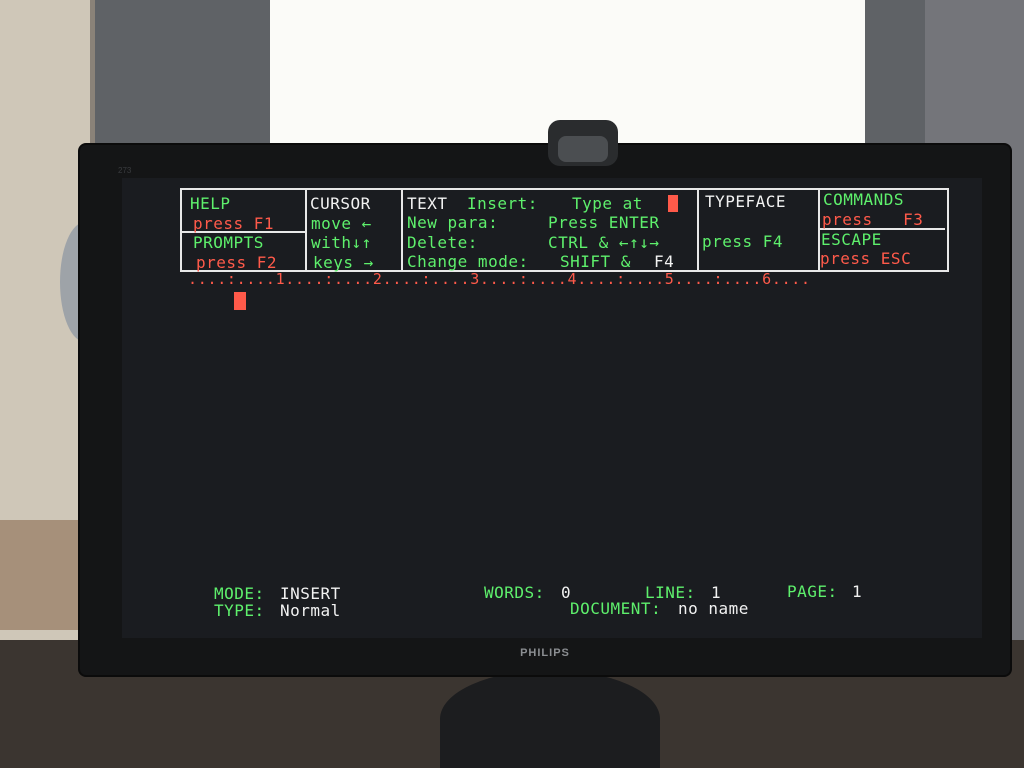 This screenshot has width=1024, height=768. I want to click on newpara-value: Press ENTER, so click(604, 222).